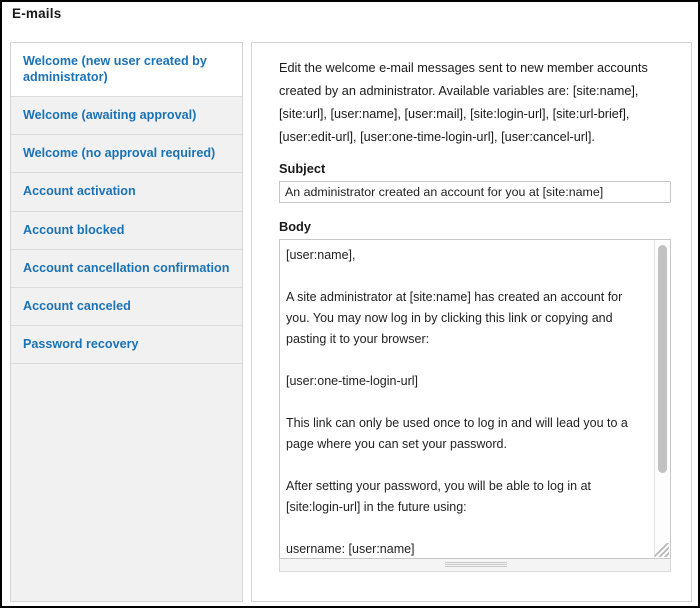 This screenshot has width=700, height=608. What do you see at coordinates (302, 169) in the screenshot?
I see `subject-label: Subject` at bounding box center [302, 169].